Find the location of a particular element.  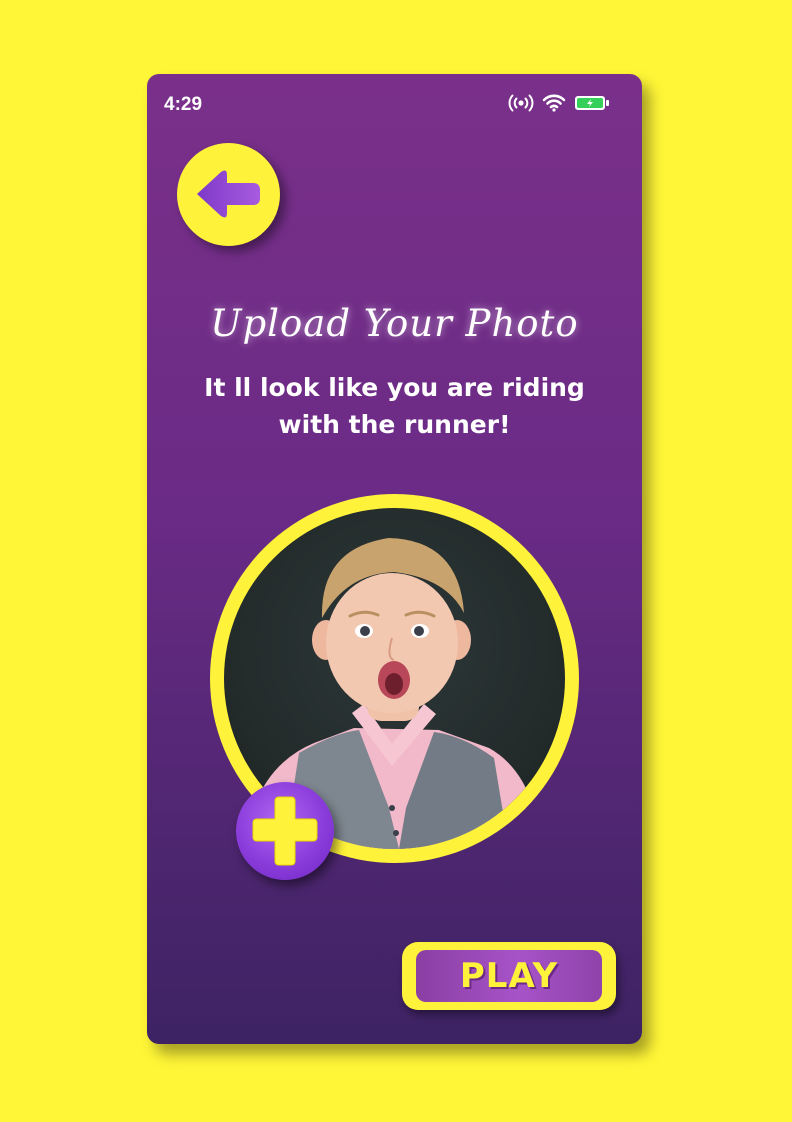

wifi-icon is located at coordinates (554, 103).